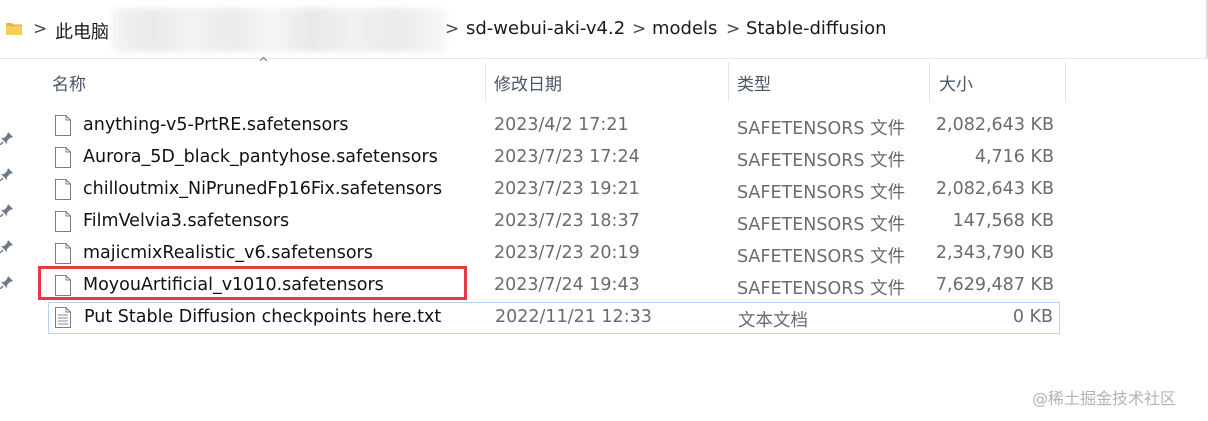 The image size is (1208, 421). I want to click on text-file-icon, so click(63, 317).